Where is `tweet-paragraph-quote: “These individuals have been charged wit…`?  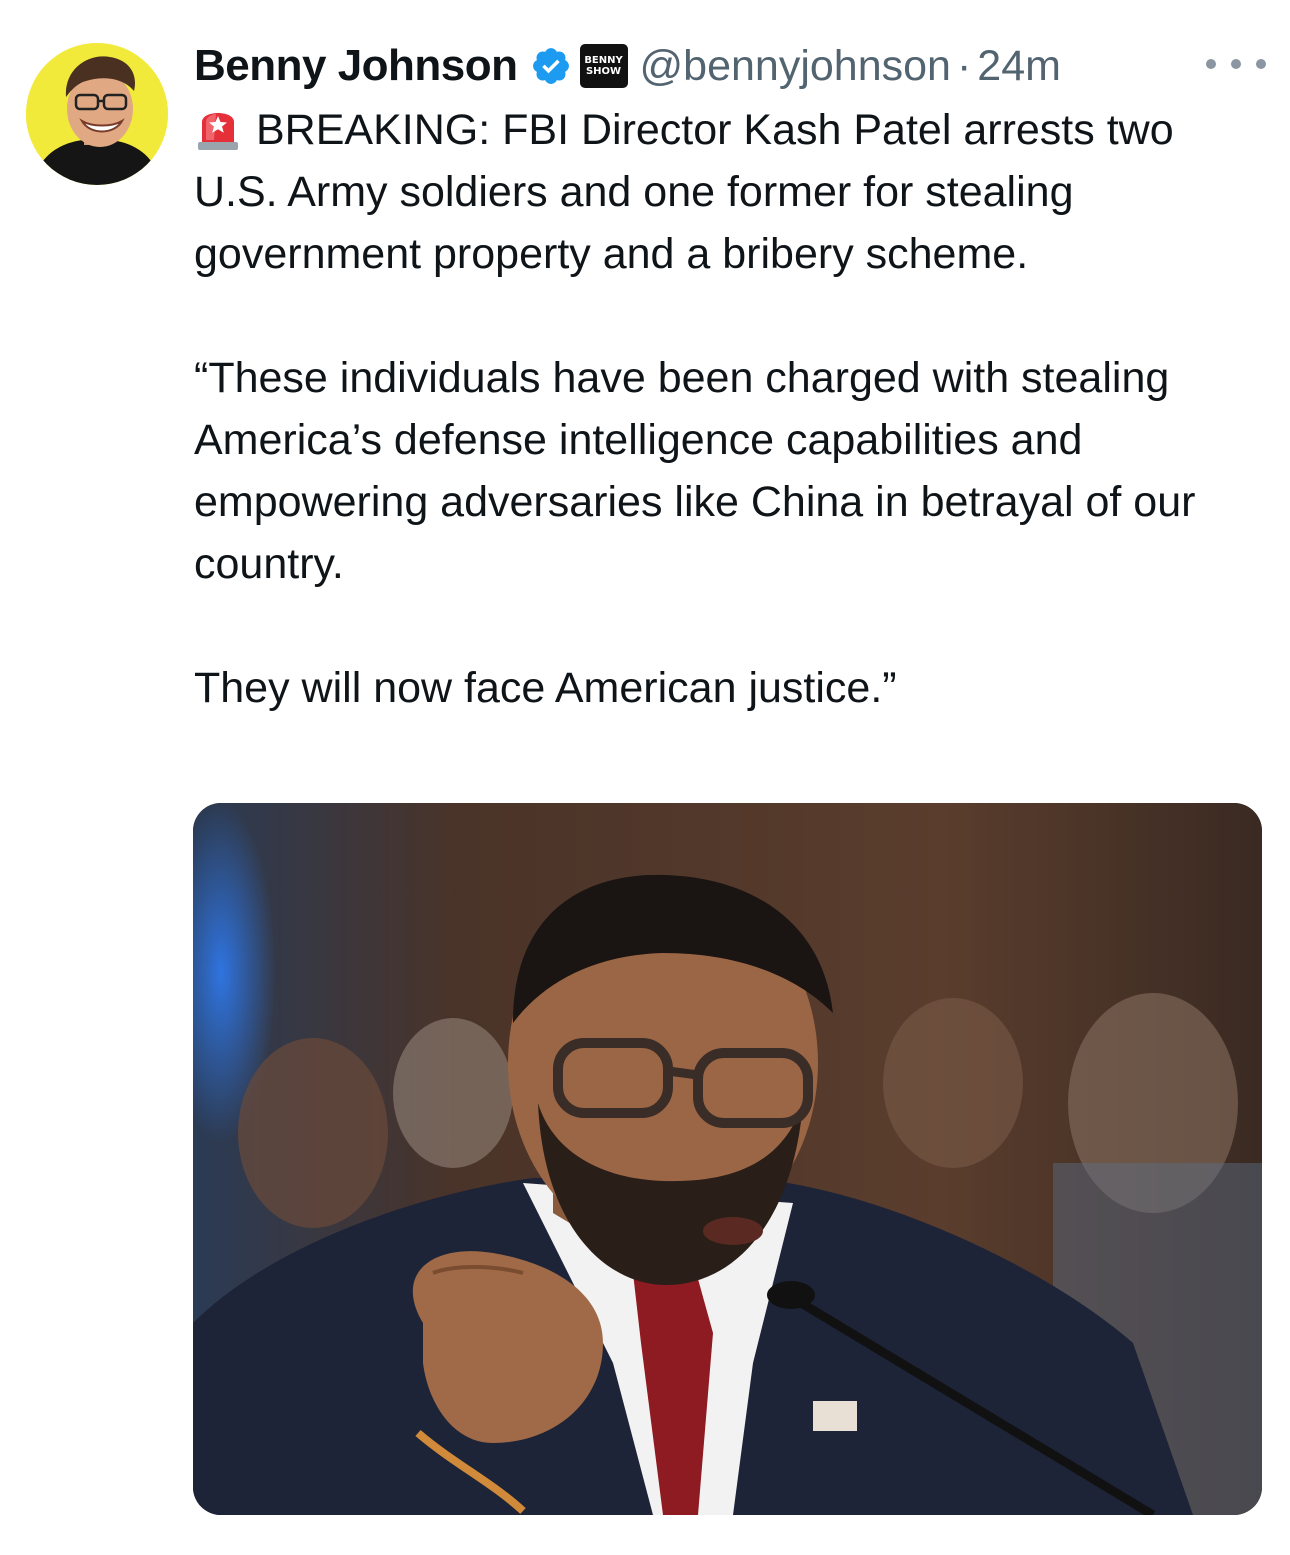
tweet-paragraph-quote: “These individuals have been charged wit… is located at coordinates (695, 471).